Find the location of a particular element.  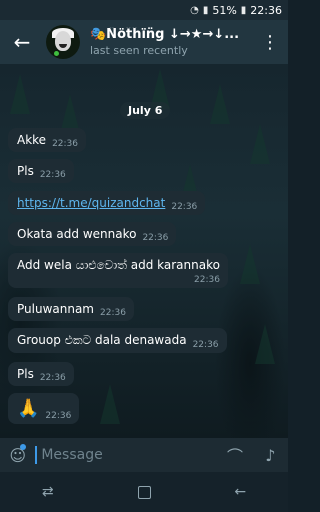

wifi-icon: ◔ is located at coordinates (194, 10).